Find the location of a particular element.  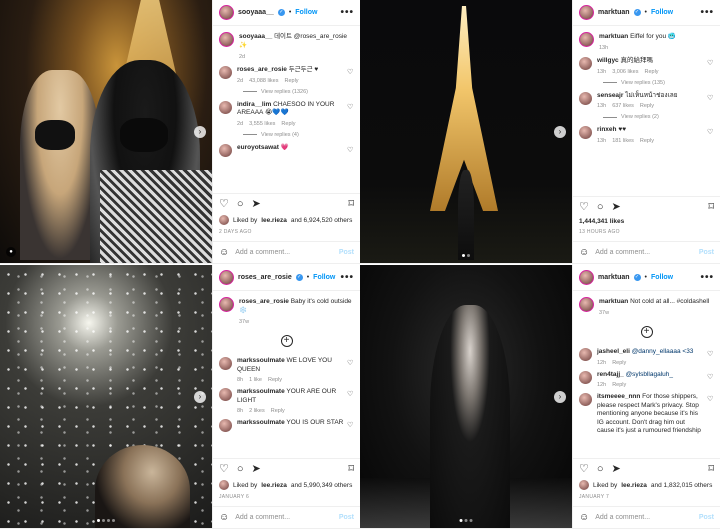

comment-user: itsmeeee_nnn is located at coordinates (618, 396).